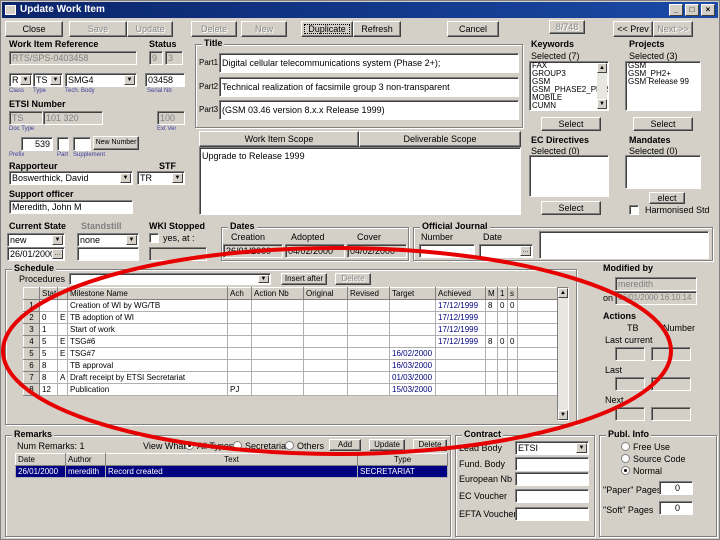 This screenshot has width=720, height=540. I want to click on fund-body-field, so click(552, 464).